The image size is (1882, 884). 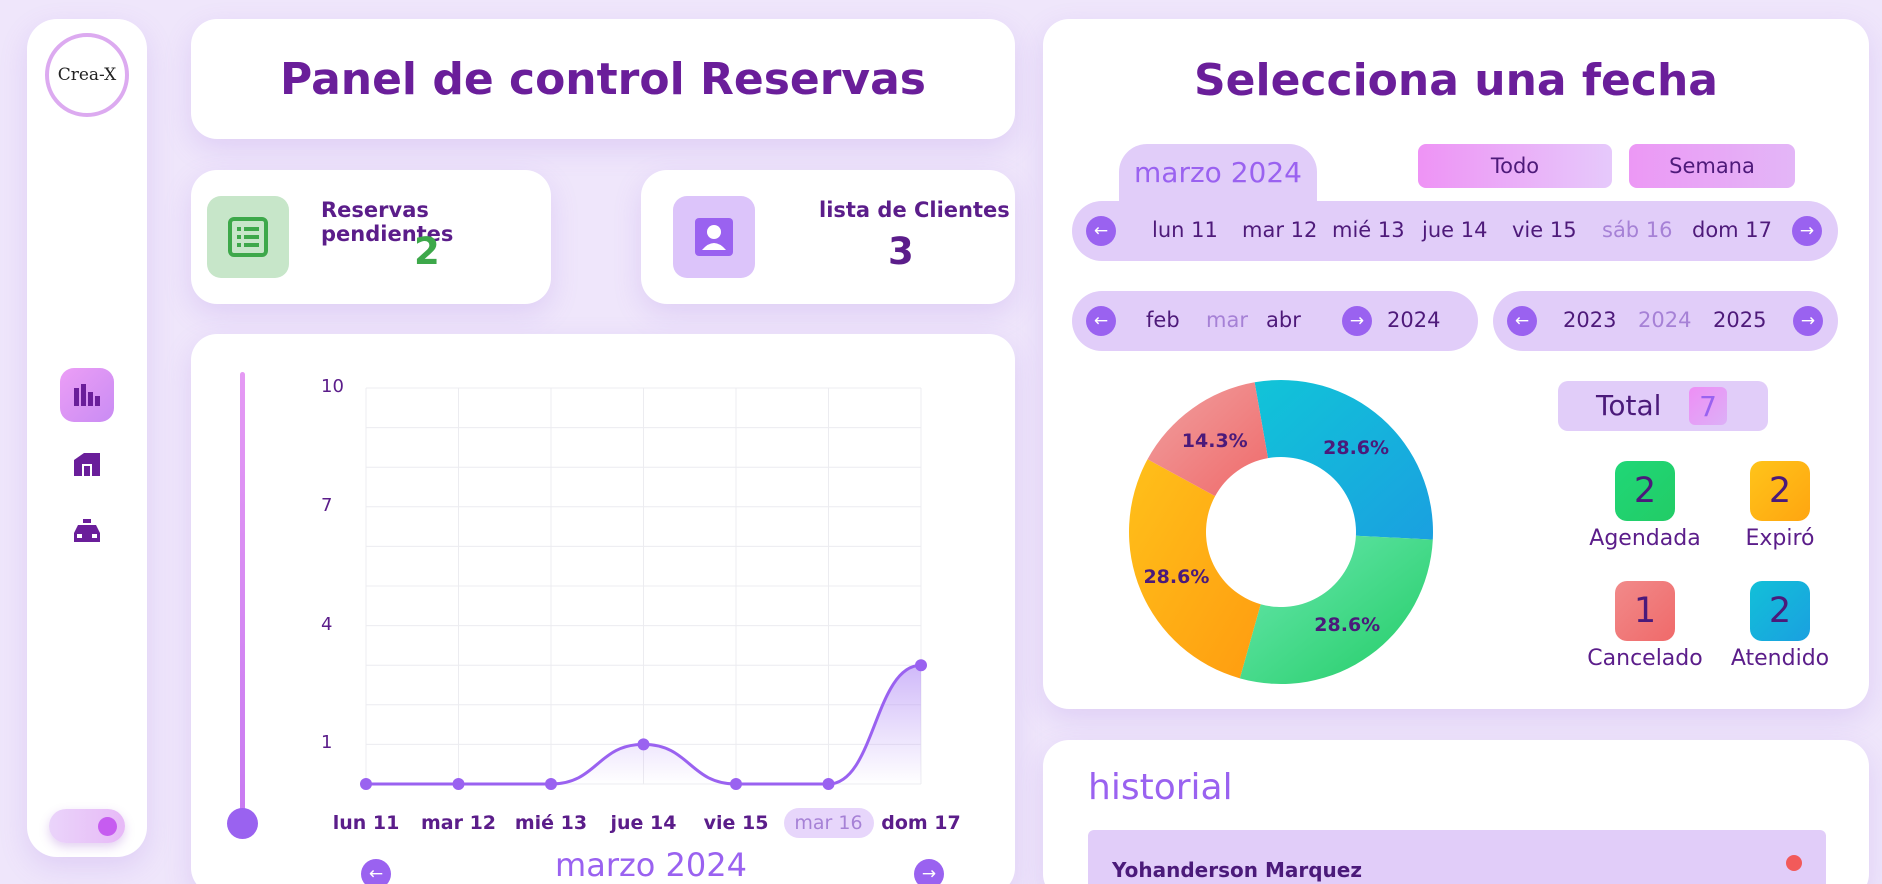 What do you see at coordinates (1227, 320) in the screenshot?
I see `month-option: mar` at bounding box center [1227, 320].